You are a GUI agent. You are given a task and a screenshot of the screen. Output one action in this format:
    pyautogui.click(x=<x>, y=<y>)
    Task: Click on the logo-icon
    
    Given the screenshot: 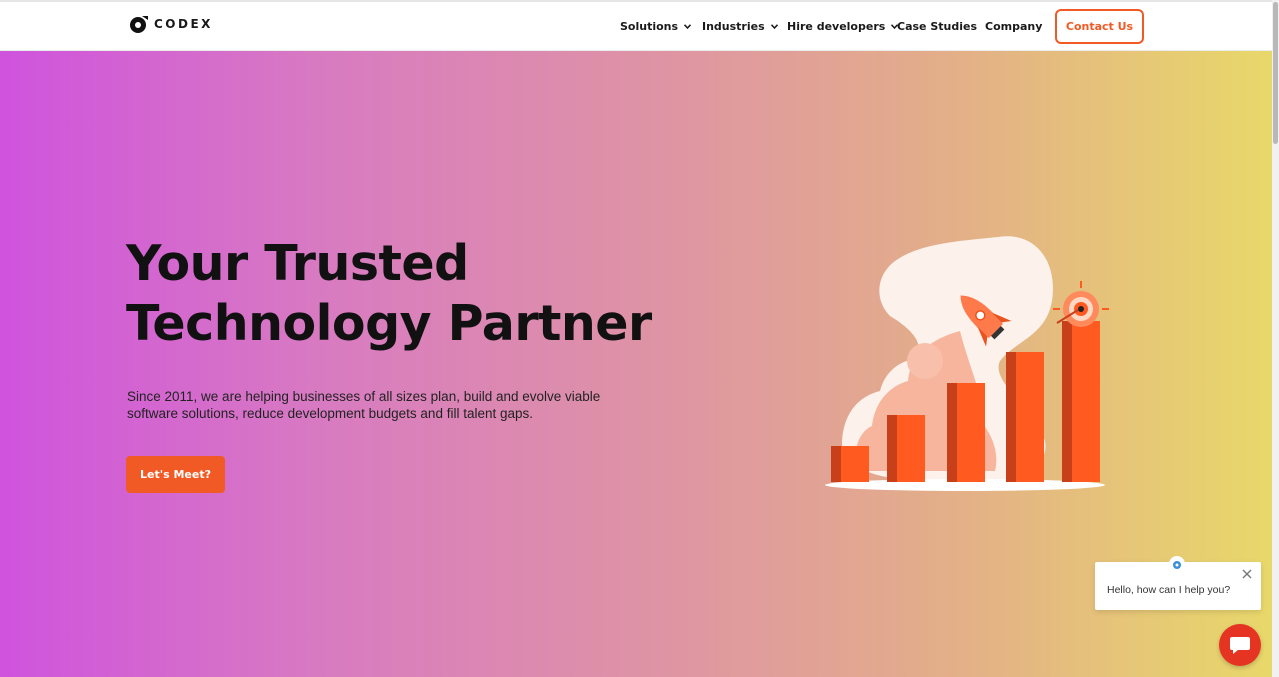 What is the action you would take?
    pyautogui.click(x=139, y=24)
    